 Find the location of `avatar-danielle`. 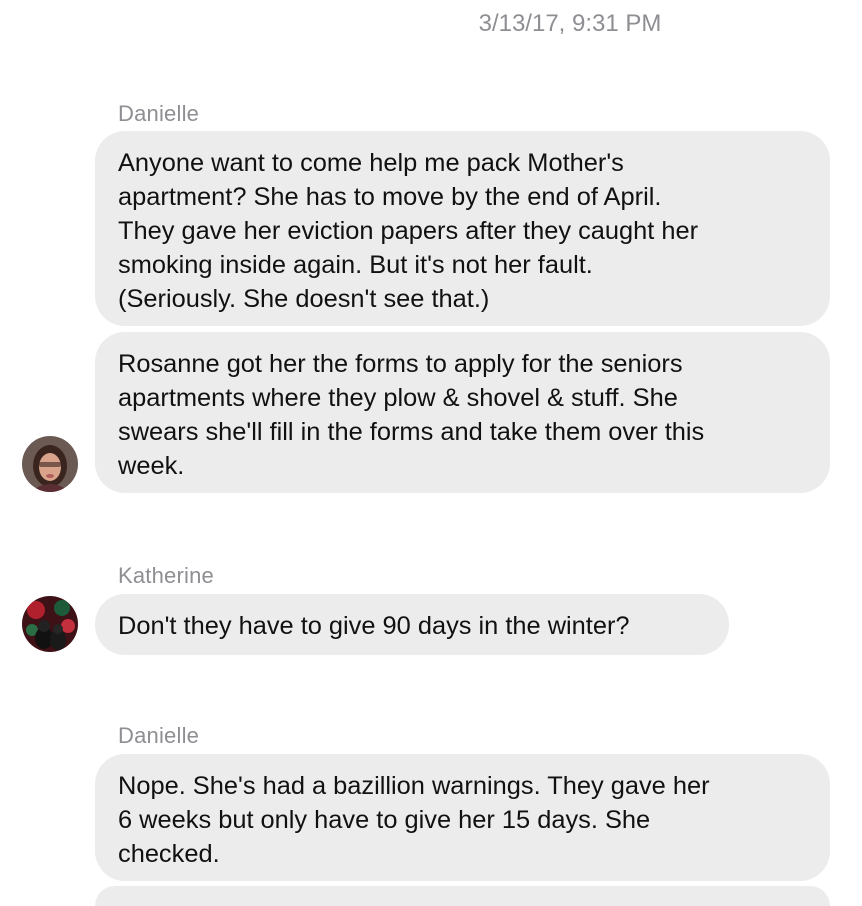

avatar-danielle is located at coordinates (50, 464).